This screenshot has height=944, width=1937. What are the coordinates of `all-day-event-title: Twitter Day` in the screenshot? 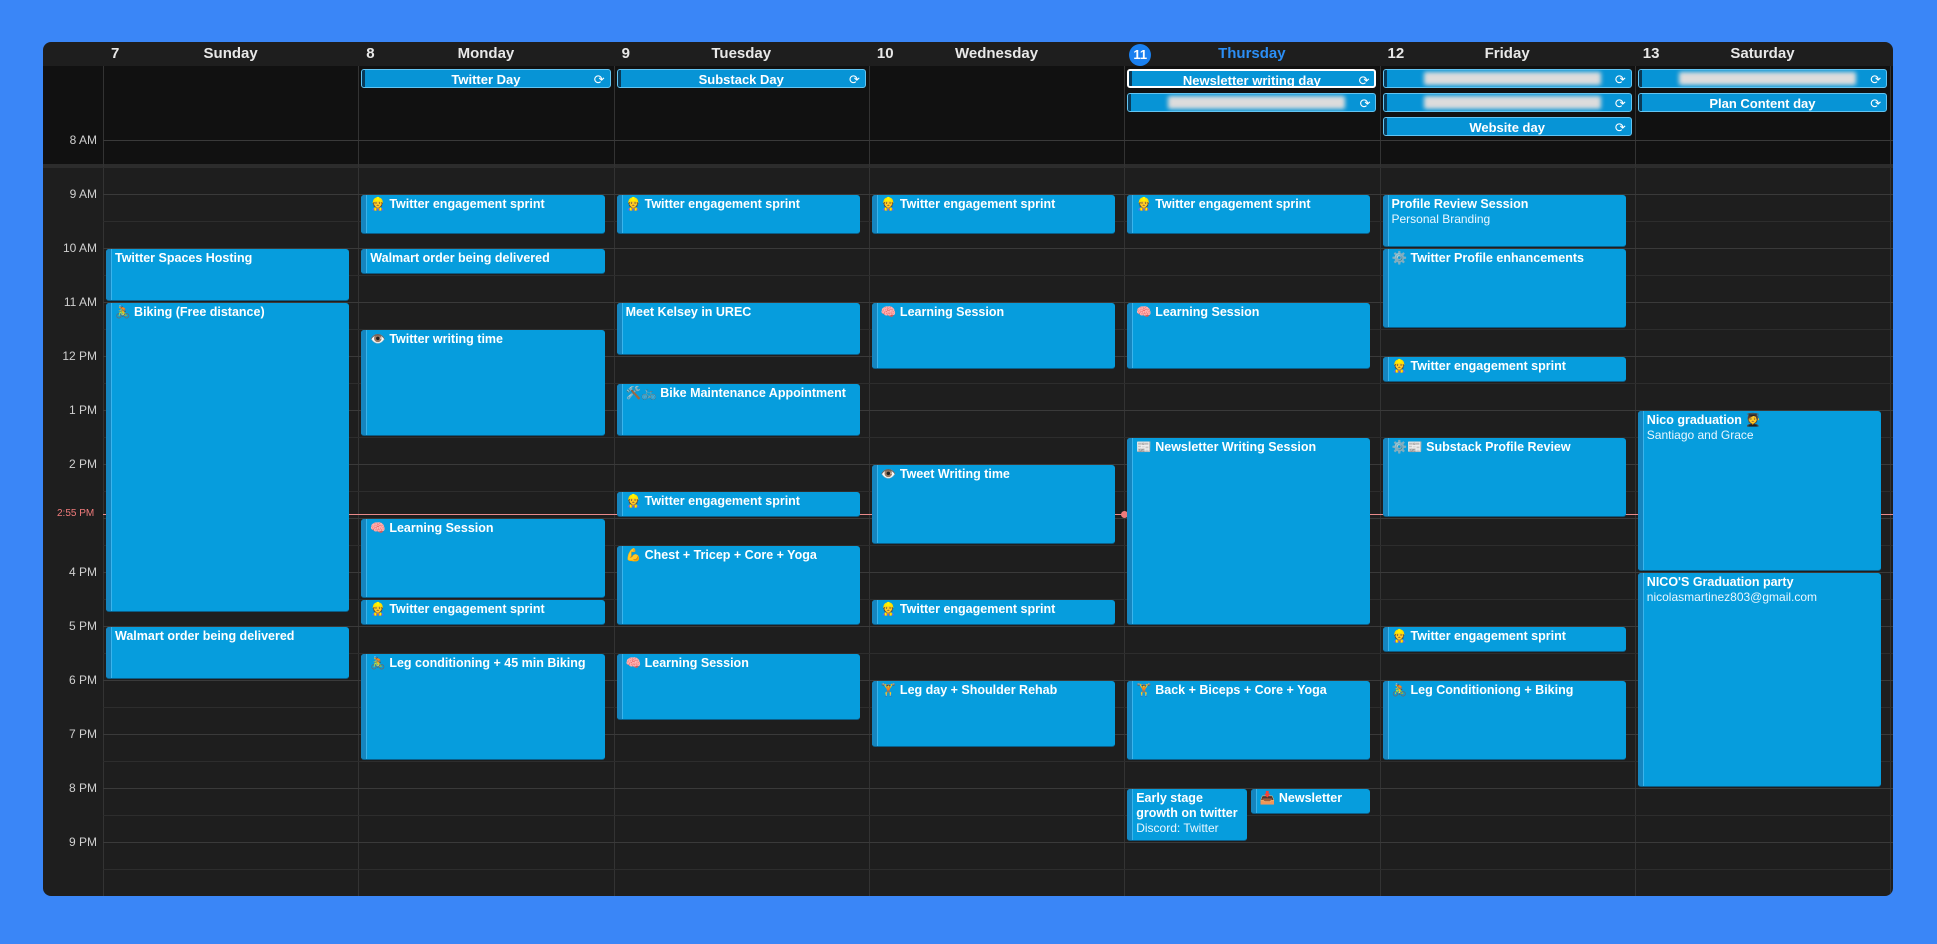 It's located at (486, 79).